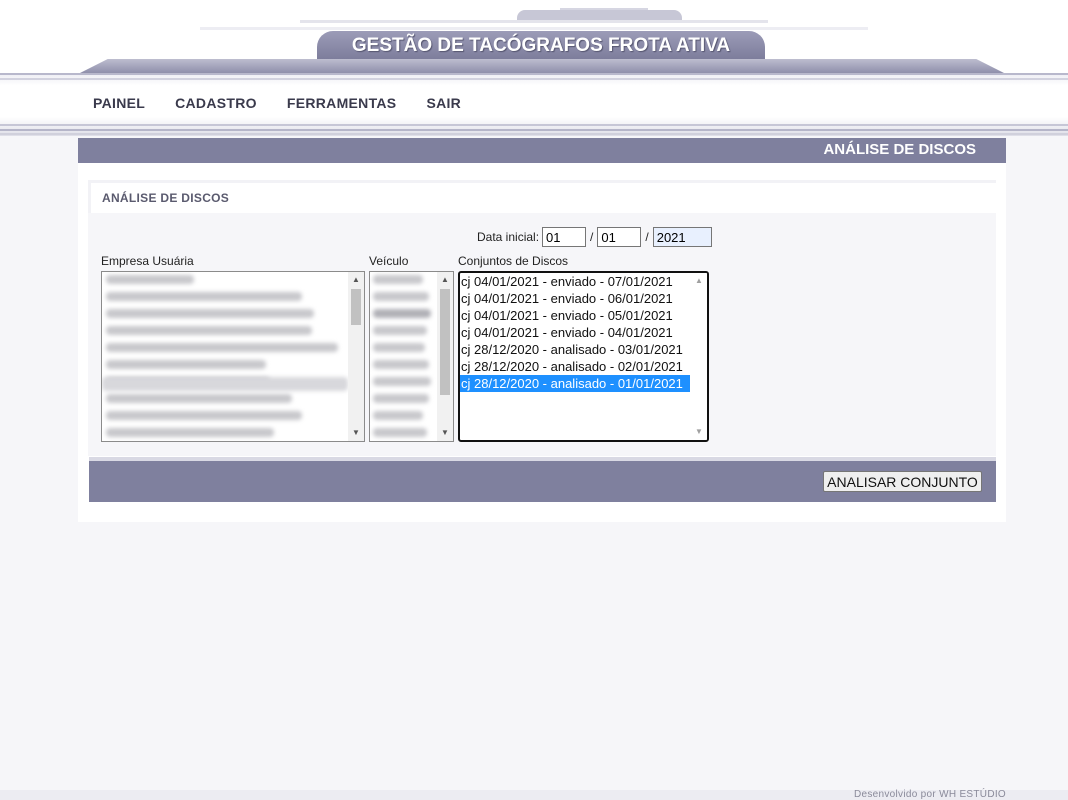 The image size is (1068, 800). What do you see at coordinates (342, 103) in the screenshot?
I see `nav-ferramentas: FERRAMENTAS` at bounding box center [342, 103].